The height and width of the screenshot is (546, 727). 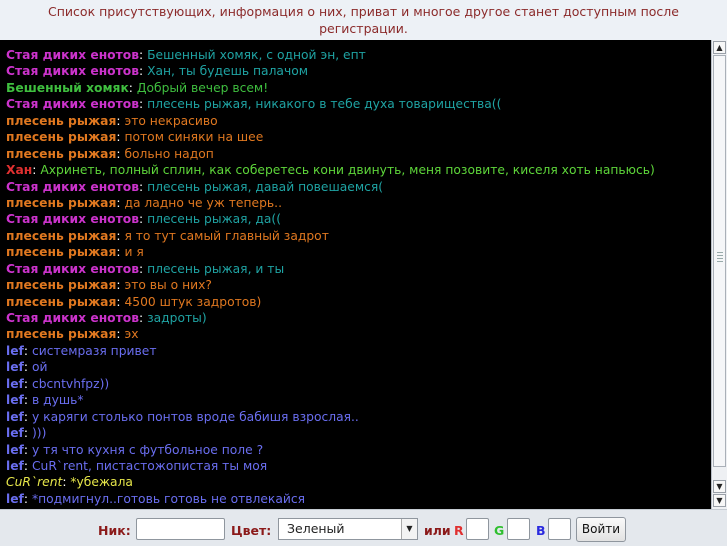 I want to click on g-input, so click(x=518, y=529).